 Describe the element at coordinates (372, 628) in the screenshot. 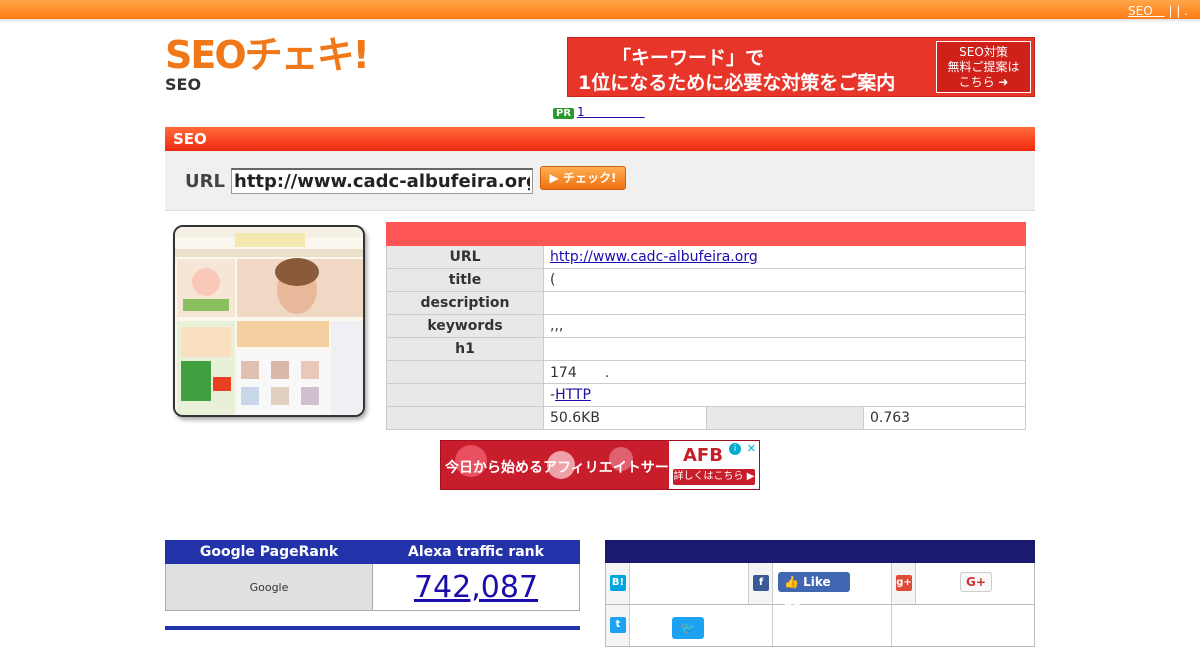

I see `next-section-header` at that location.